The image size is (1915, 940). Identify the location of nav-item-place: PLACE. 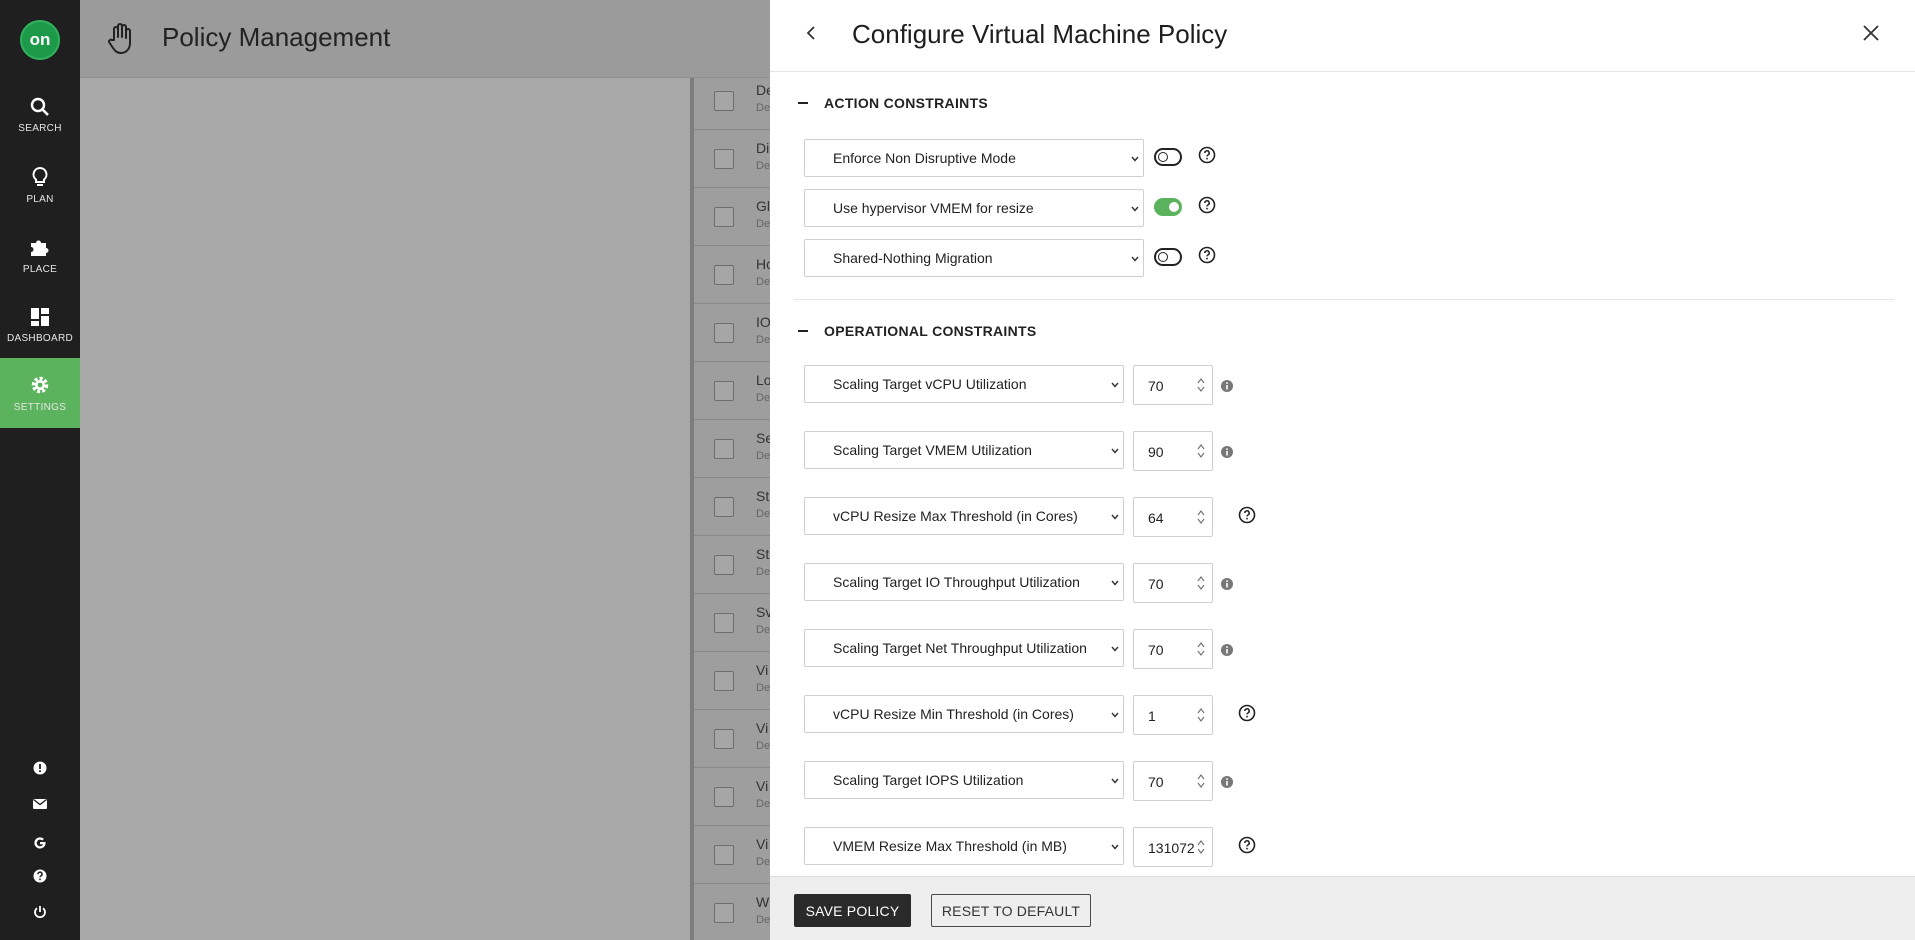
(40, 255).